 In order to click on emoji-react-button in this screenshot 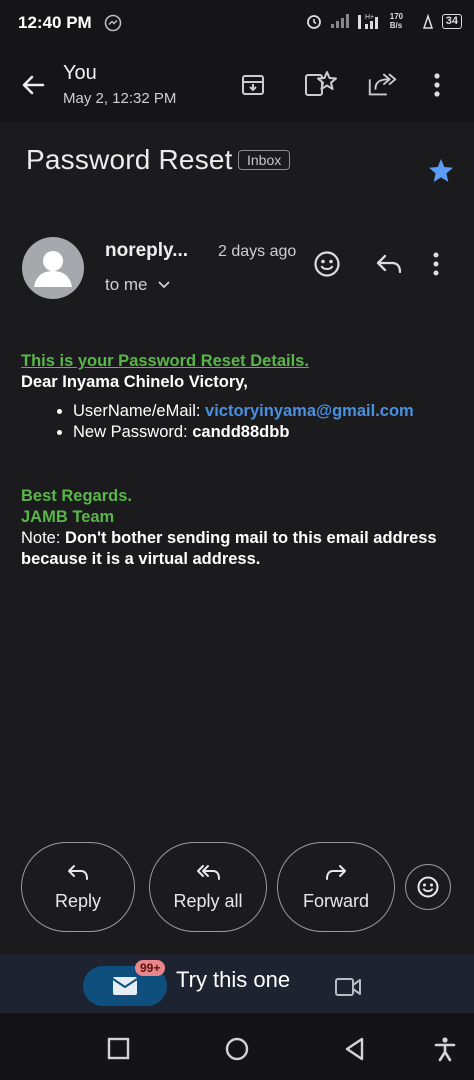, I will do `click(428, 887)`.